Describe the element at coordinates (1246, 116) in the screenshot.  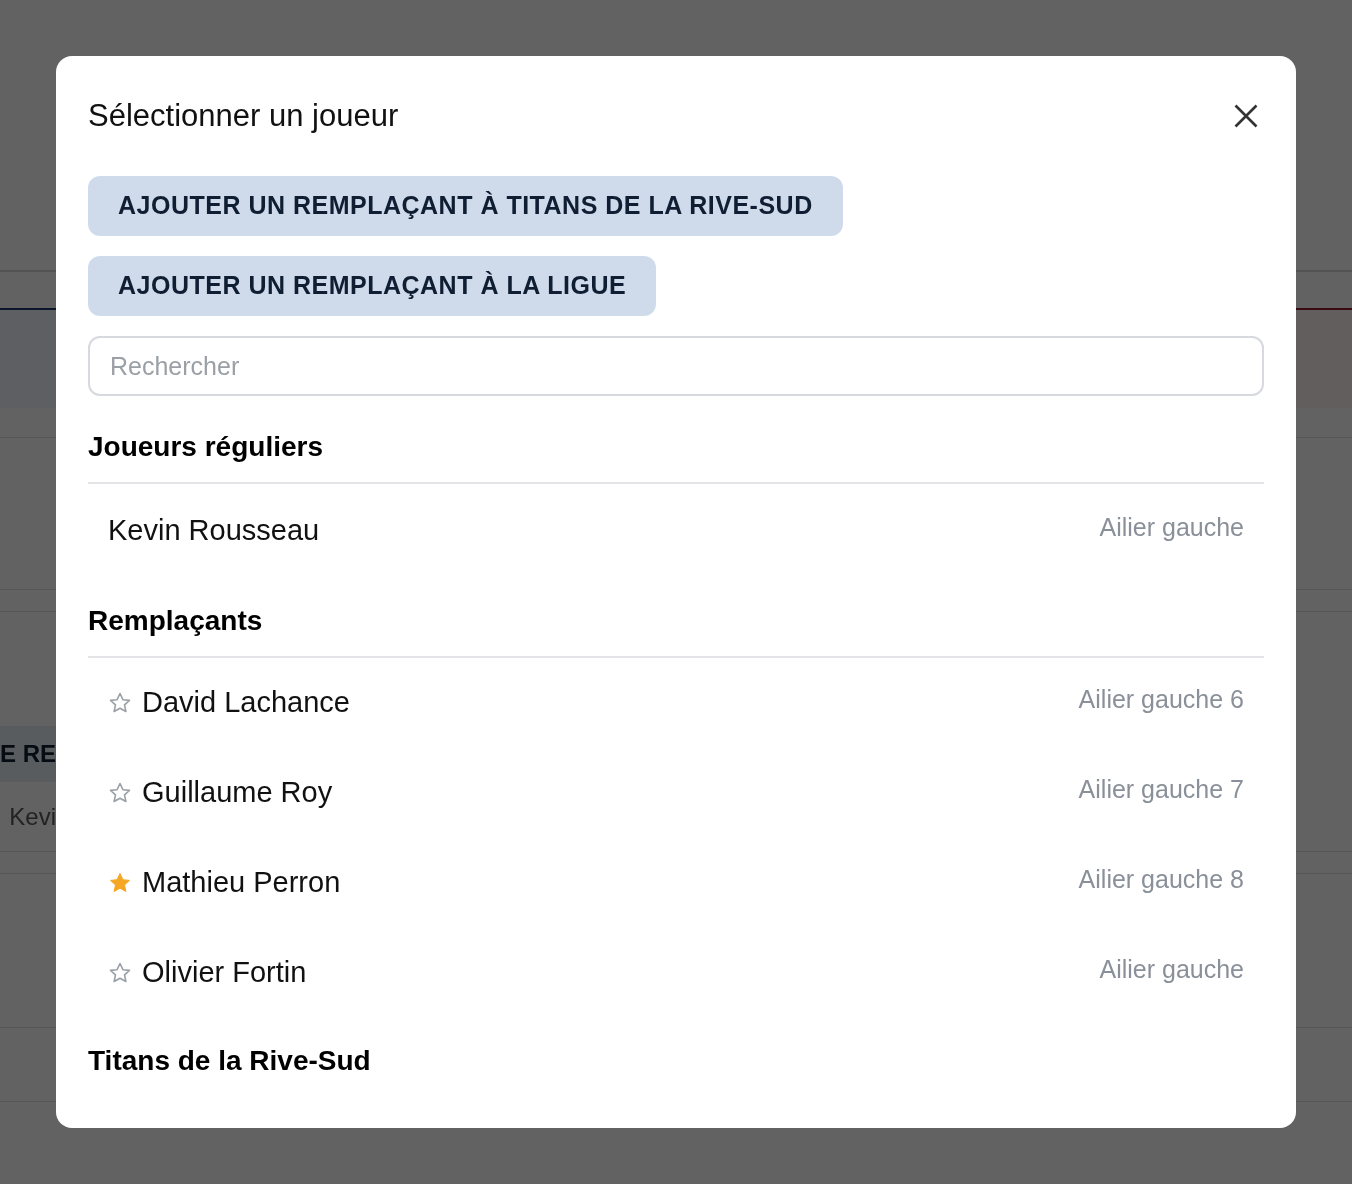
I see `close-icon` at that location.